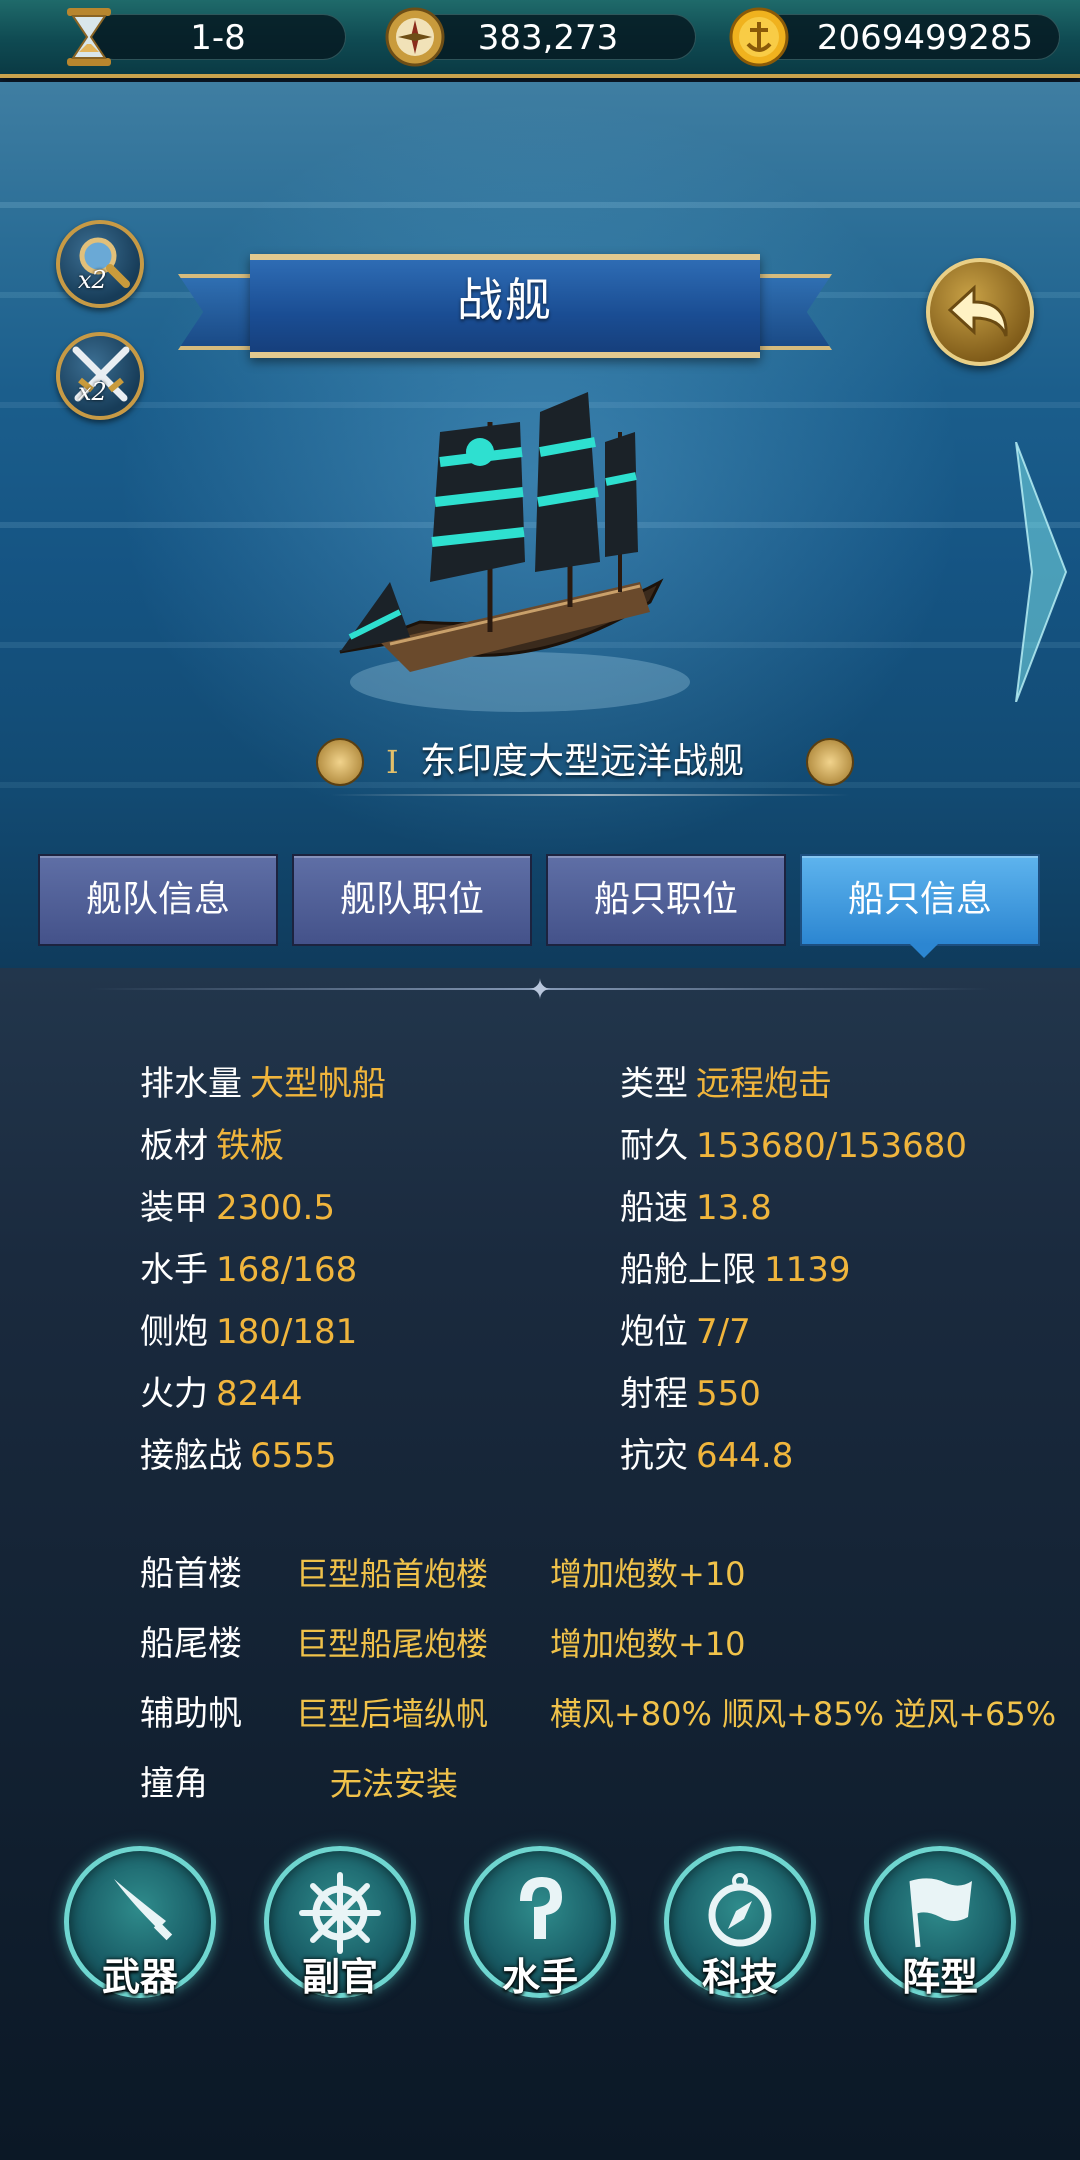  I want to click on back-arrow-icon, so click(977, 310).